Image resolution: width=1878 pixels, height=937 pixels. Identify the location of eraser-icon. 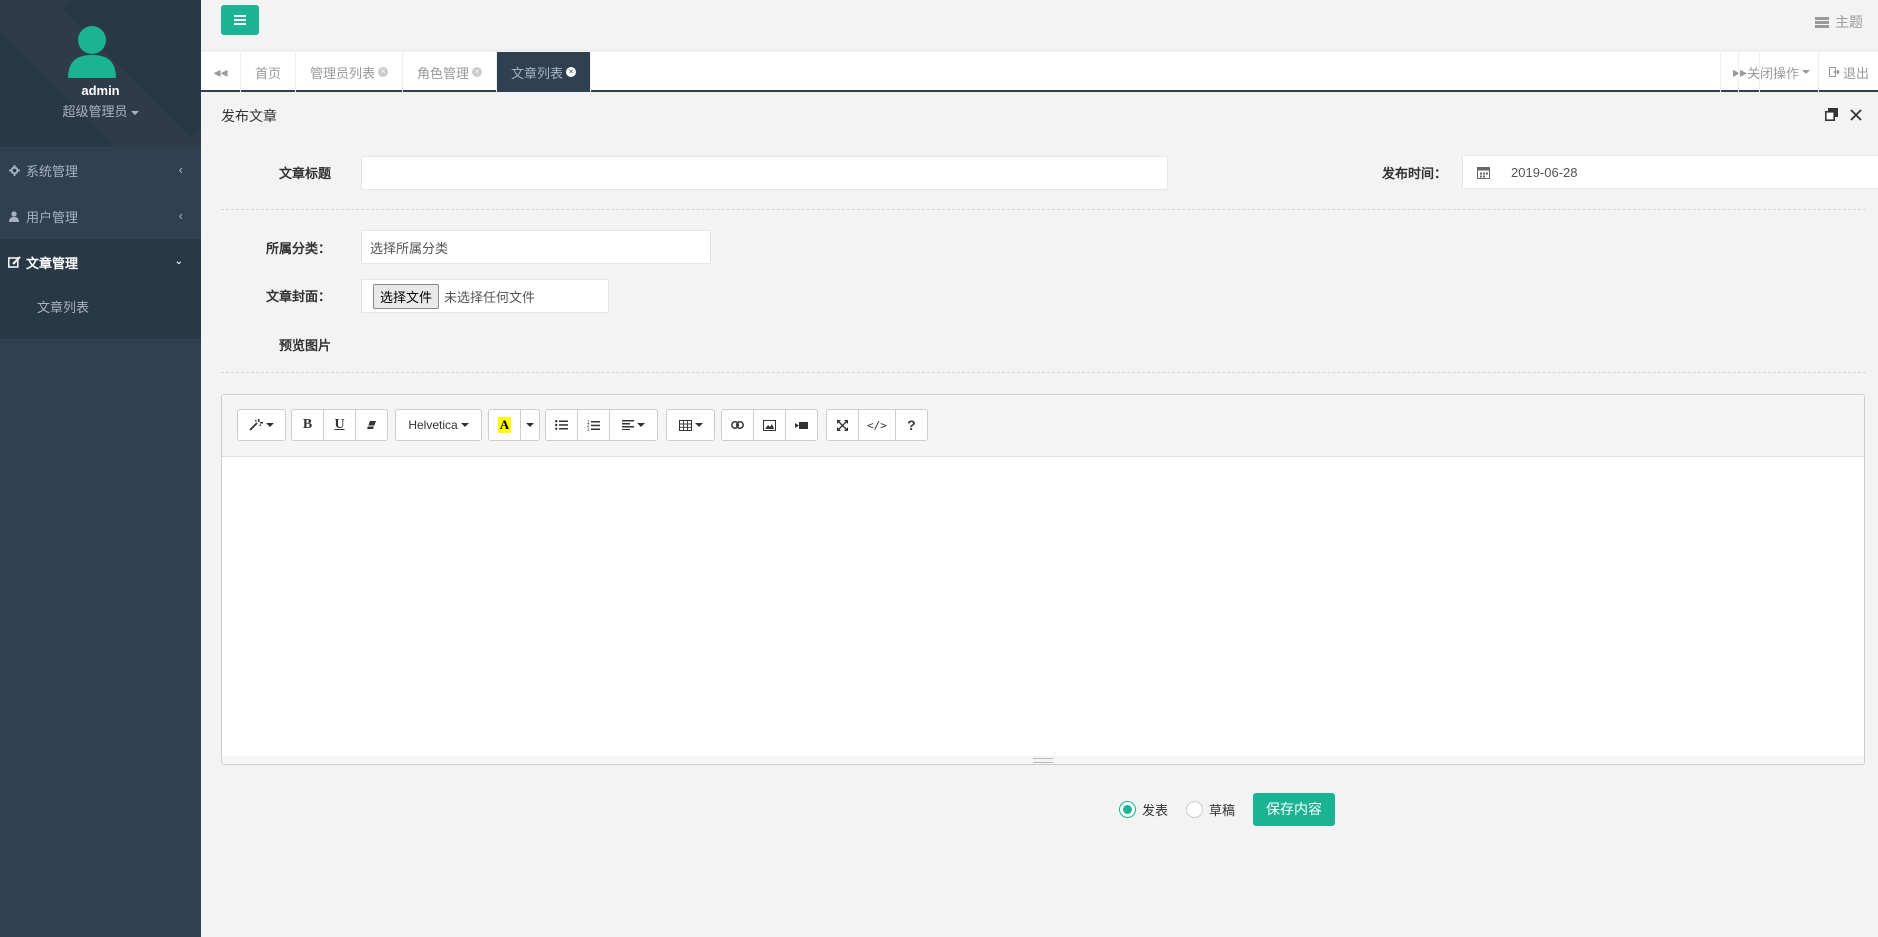
(371, 425).